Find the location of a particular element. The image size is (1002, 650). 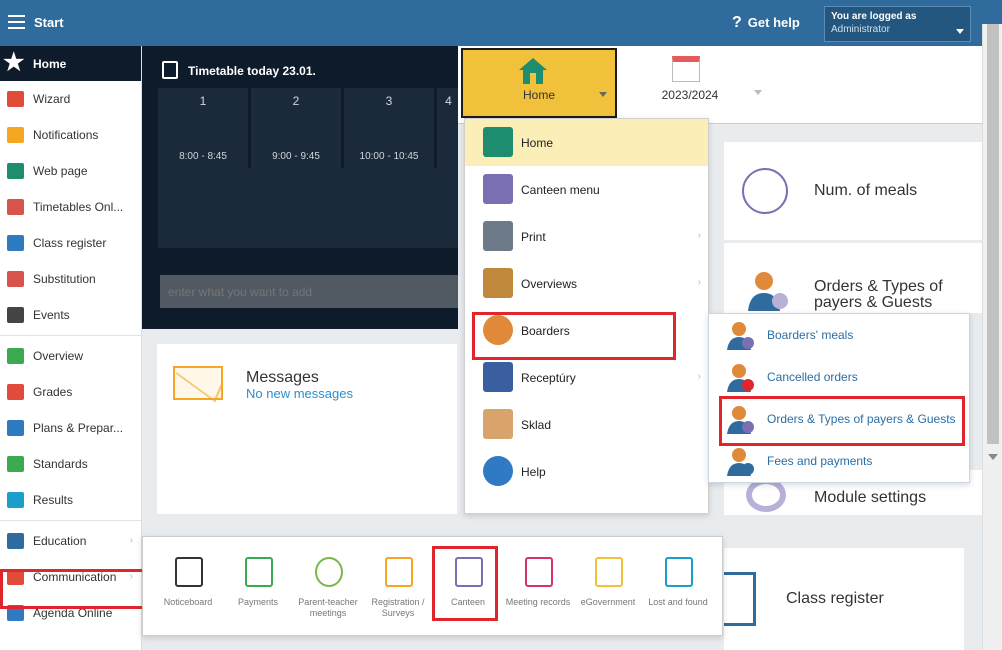

sidebar-item-education: Education › is located at coordinates (70, 541).